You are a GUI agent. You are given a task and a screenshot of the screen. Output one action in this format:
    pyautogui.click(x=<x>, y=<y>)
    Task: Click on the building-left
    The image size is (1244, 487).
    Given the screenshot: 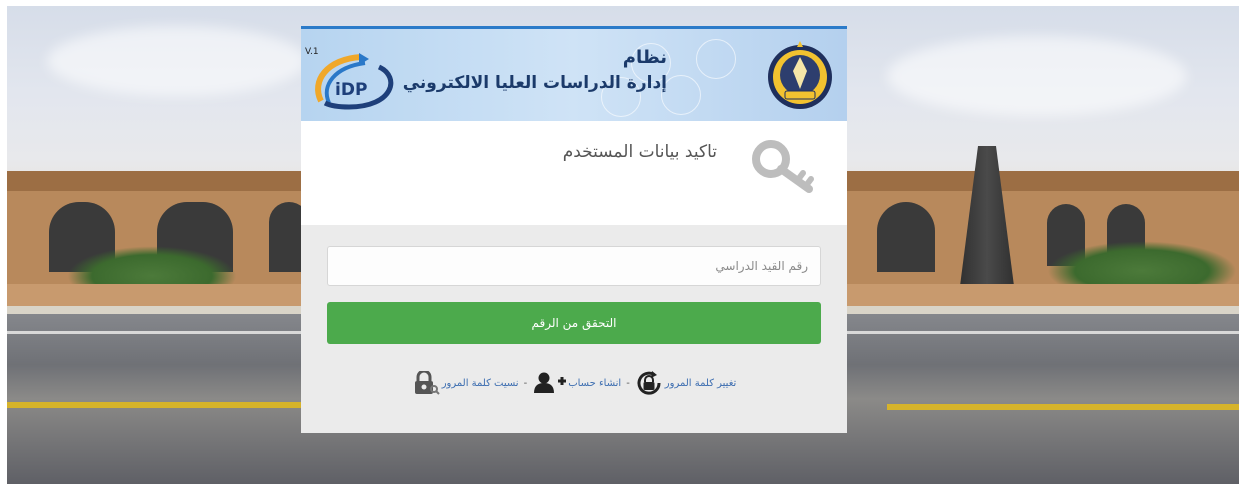 What is the action you would take?
    pyautogui.click(x=157, y=181)
    